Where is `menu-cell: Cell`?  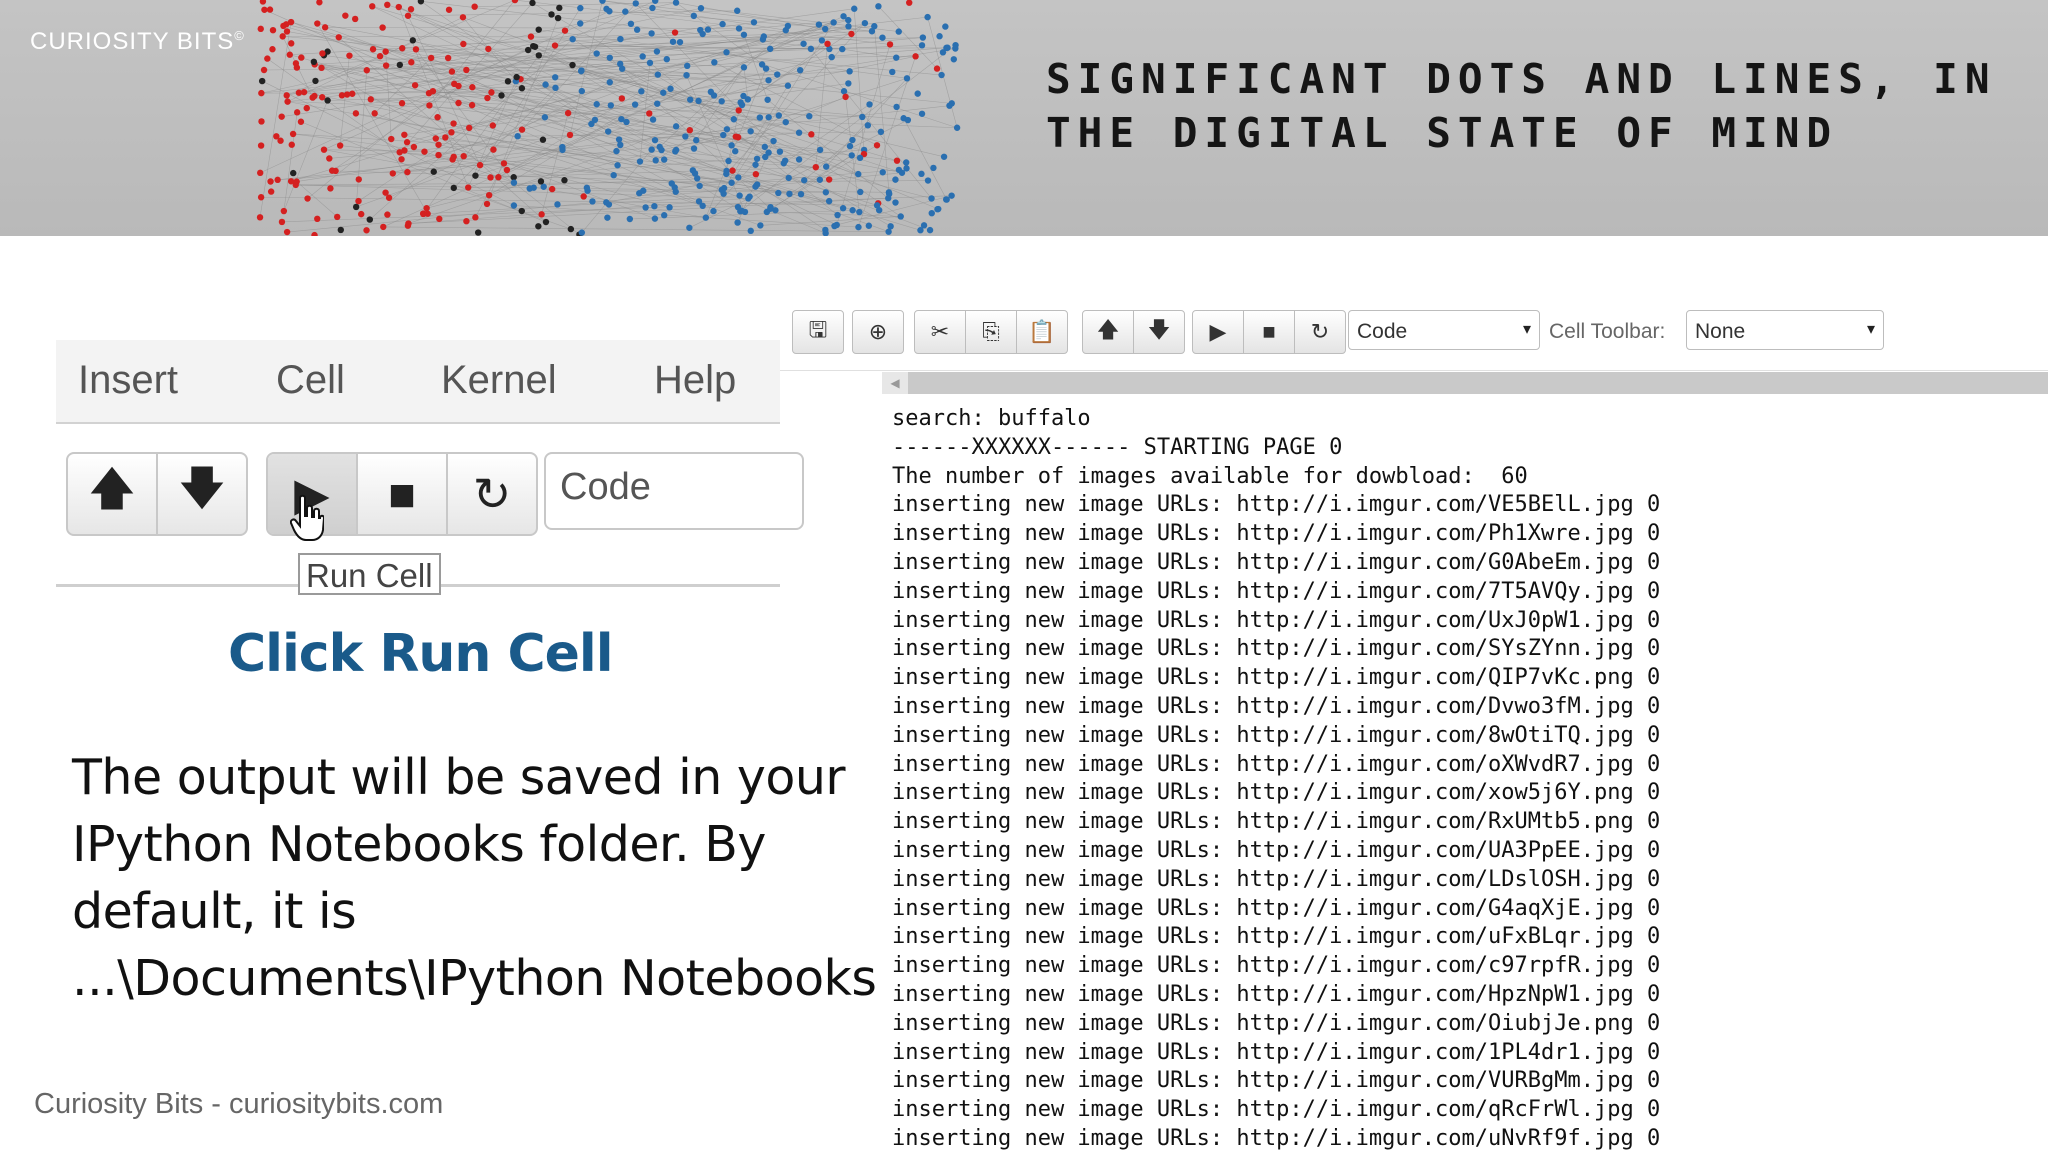
menu-cell: Cell is located at coordinates (310, 380).